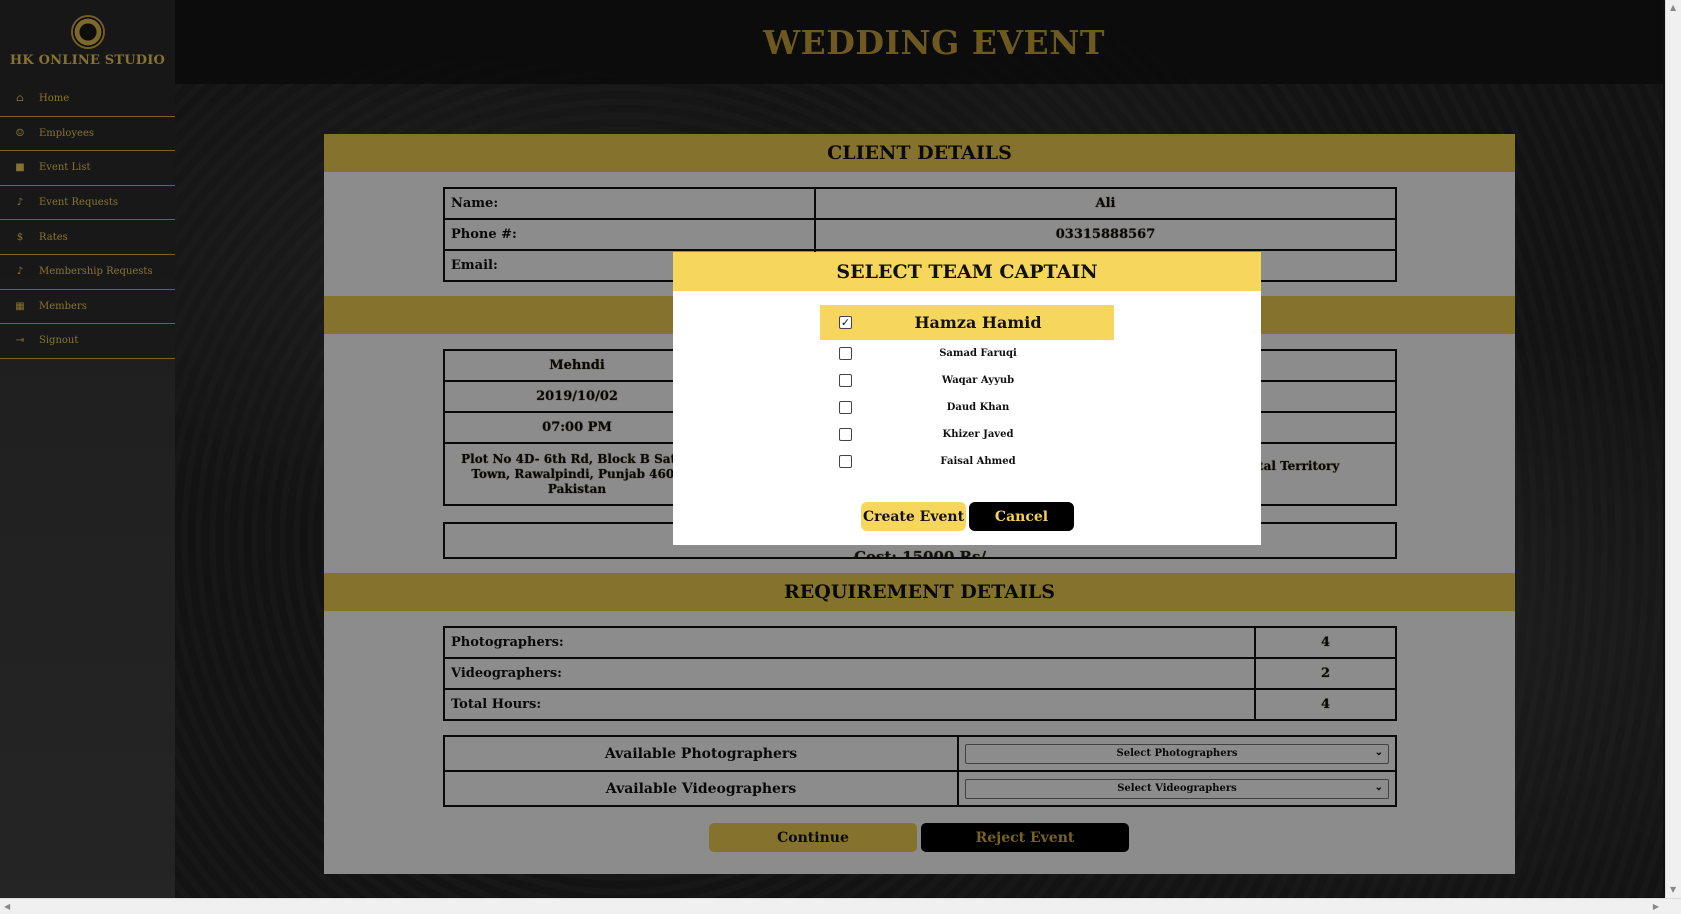 The image size is (1681, 914). What do you see at coordinates (967, 271) in the screenshot?
I see `modal-title: SELECT TEAM CAPTAIN` at bounding box center [967, 271].